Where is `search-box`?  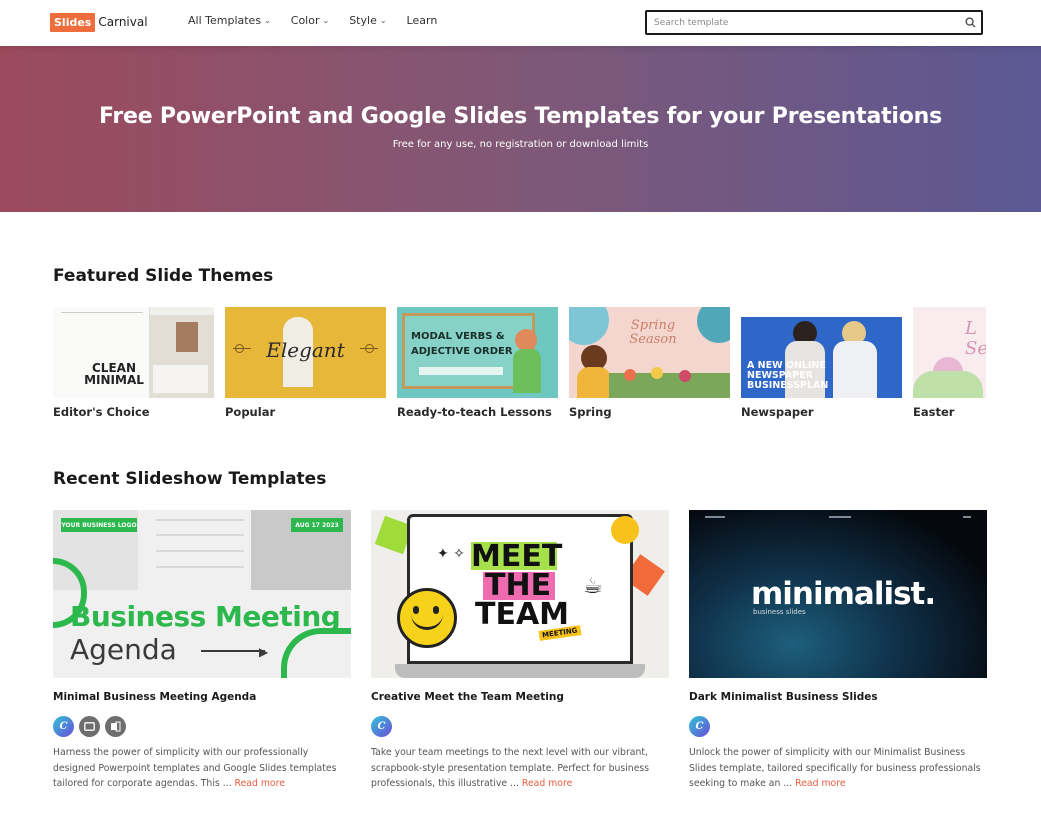
search-box is located at coordinates (814, 22).